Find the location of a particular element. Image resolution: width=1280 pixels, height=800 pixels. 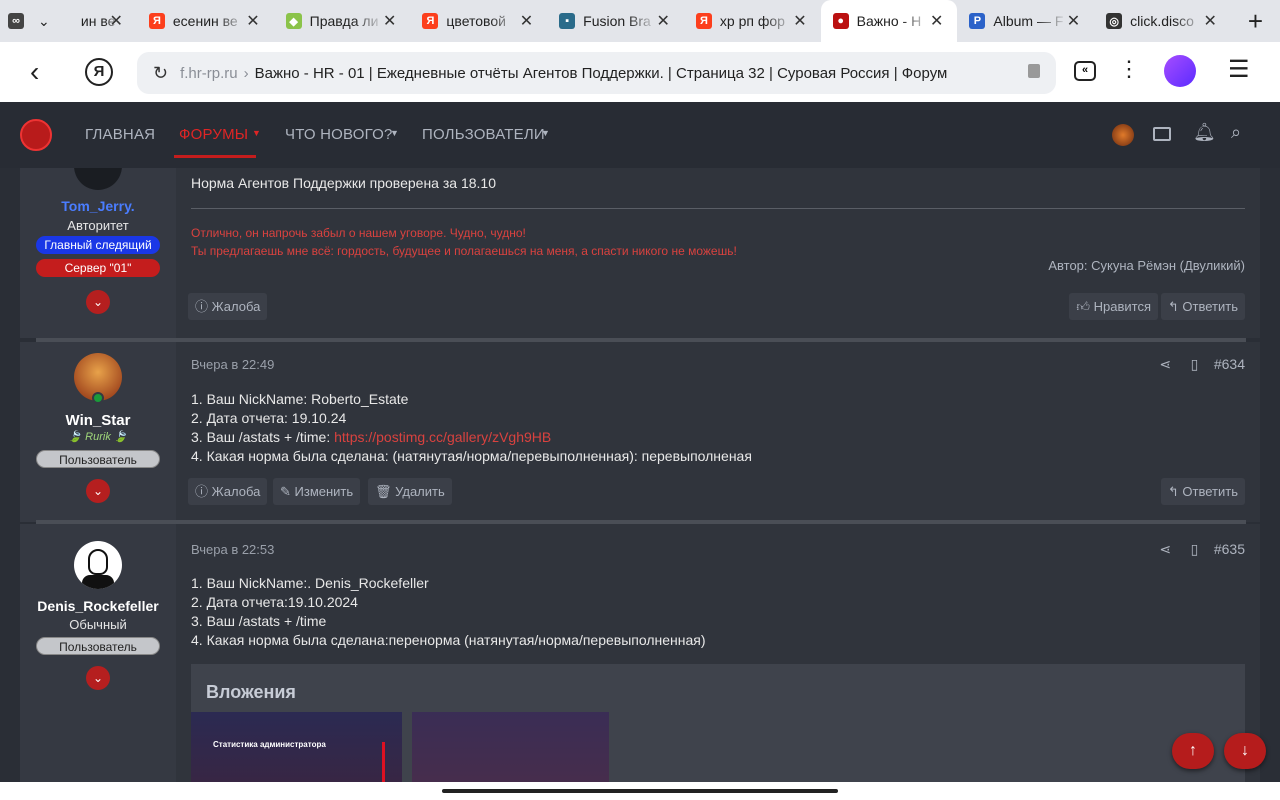

attachments-heading: Вложения is located at coordinates (251, 692).